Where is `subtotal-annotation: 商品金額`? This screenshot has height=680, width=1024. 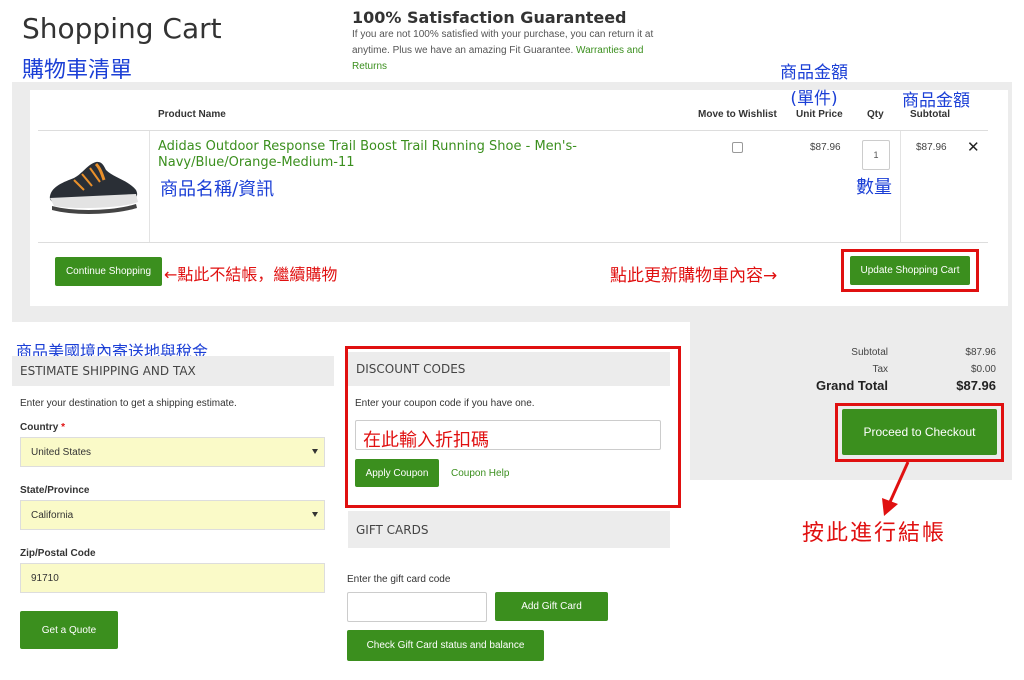 subtotal-annotation: 商品金額 is located at coordinates (936, 101).